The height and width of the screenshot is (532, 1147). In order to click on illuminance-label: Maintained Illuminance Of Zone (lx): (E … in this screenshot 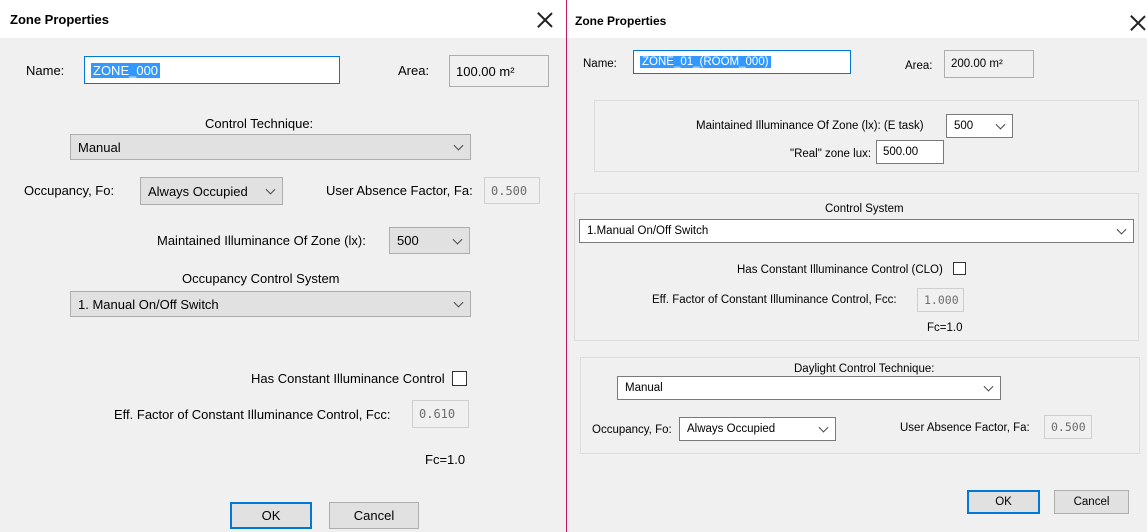, I will do `click(810, 126)`.